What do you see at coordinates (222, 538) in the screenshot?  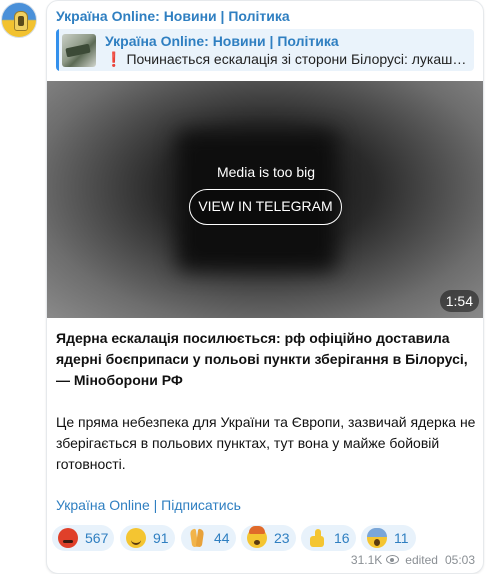 I see `reaction-count: 44` at bounding box center [222, 538].